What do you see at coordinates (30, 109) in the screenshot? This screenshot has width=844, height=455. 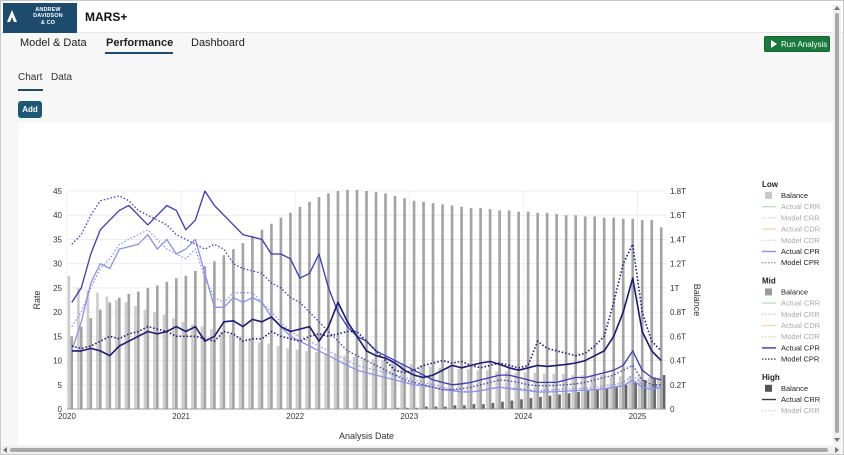 I see `add-button: Add` at bounding box center [30, 109].